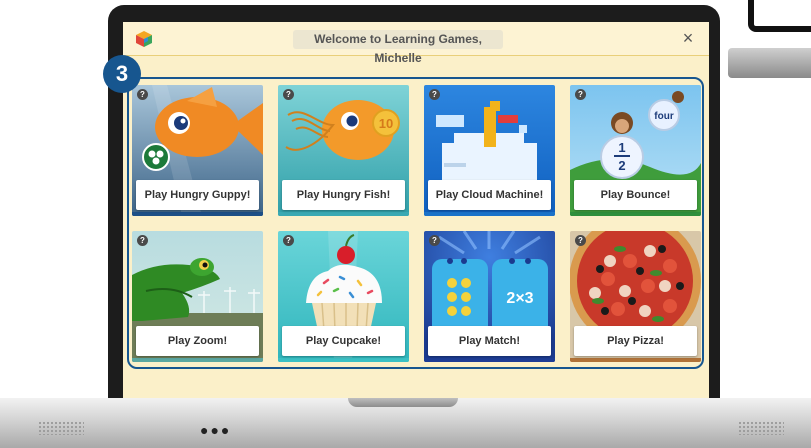 This screenshot has width=811, height=448. I want to click on speaker-grille-right, so click(761, 428).